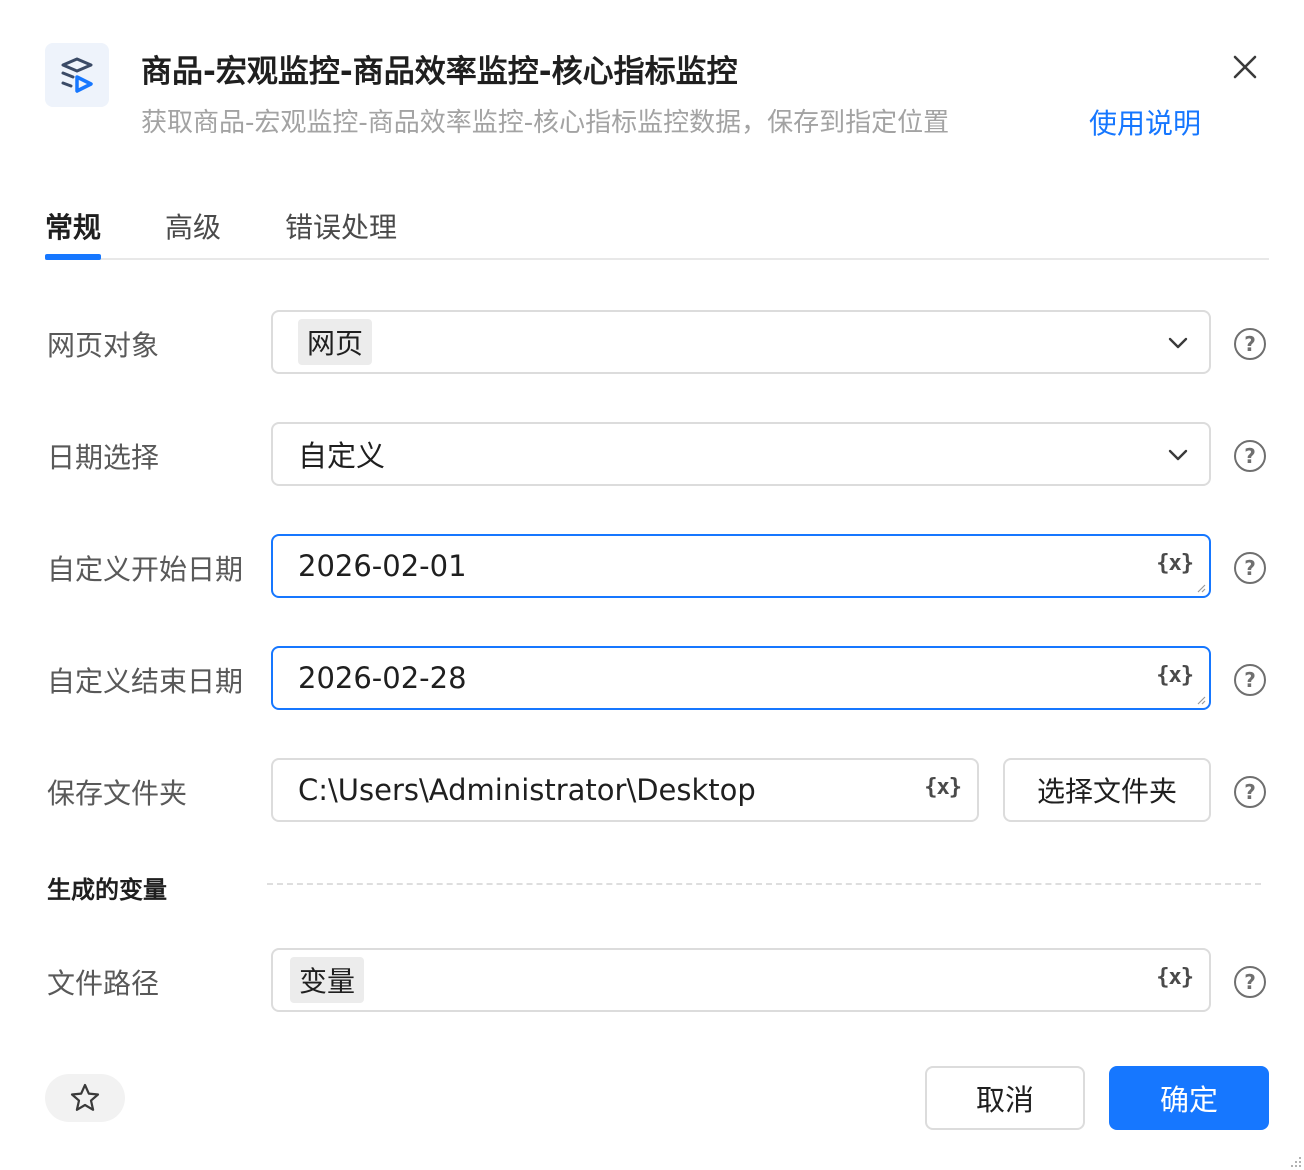 The image size is (1304, 1170). I want to click on start-date-label: 自定义开始日期, so click(145, 569).